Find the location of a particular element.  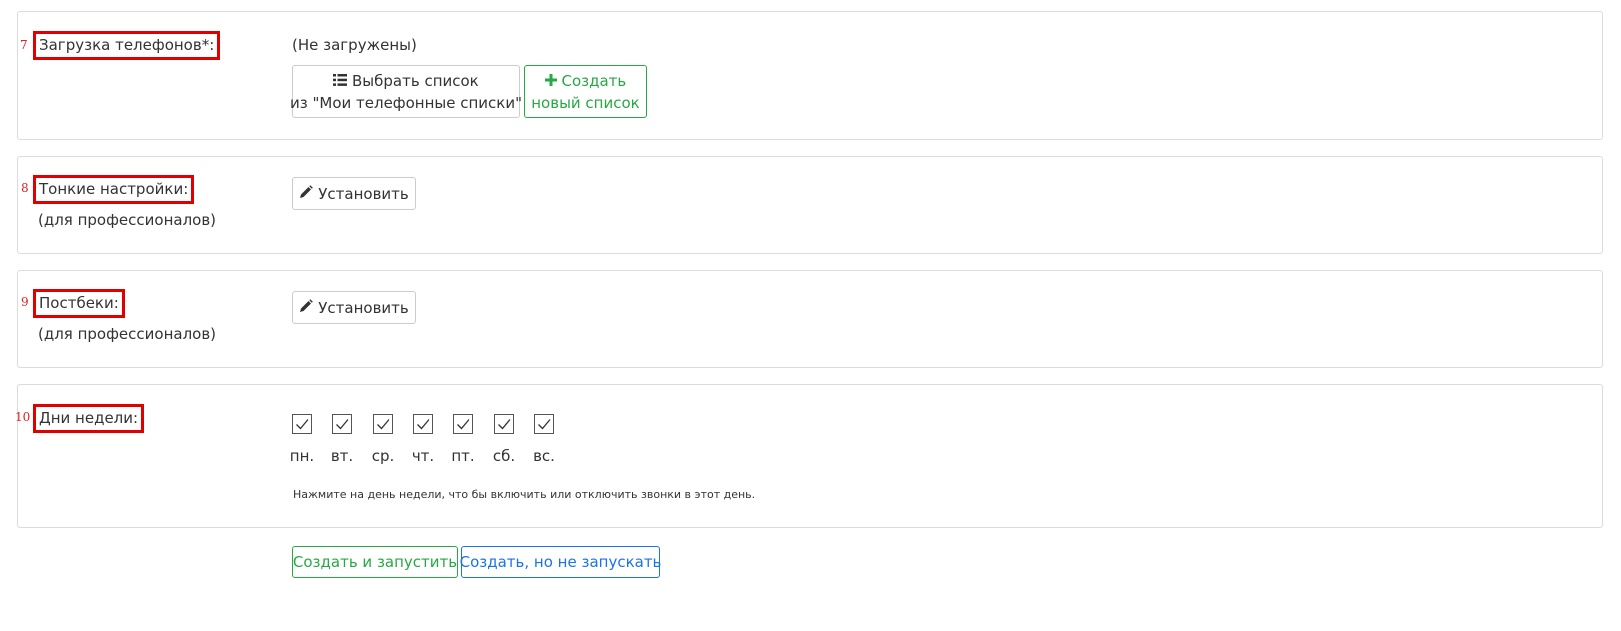

annotation-number-7: 7 is located at coordinates (24, 45).